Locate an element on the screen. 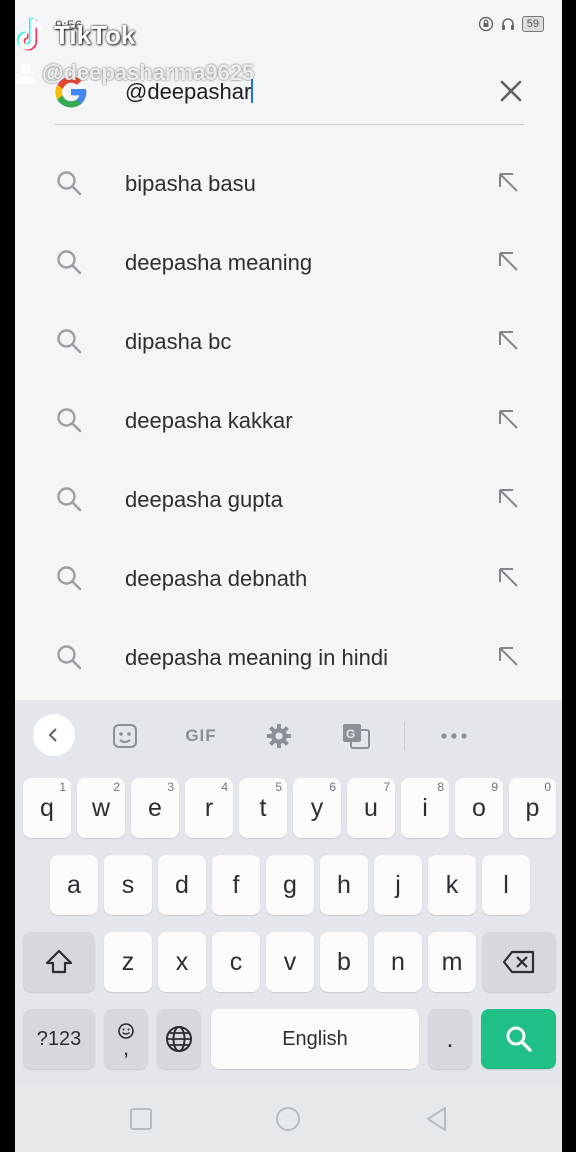  key-g: g is located at coordinates (290, 885).